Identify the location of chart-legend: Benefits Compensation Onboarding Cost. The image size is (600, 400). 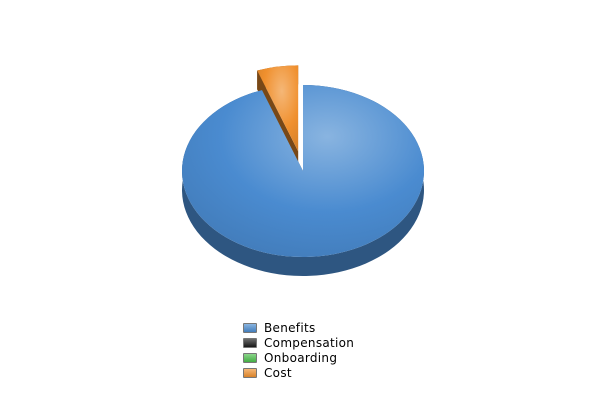
(298, 350).